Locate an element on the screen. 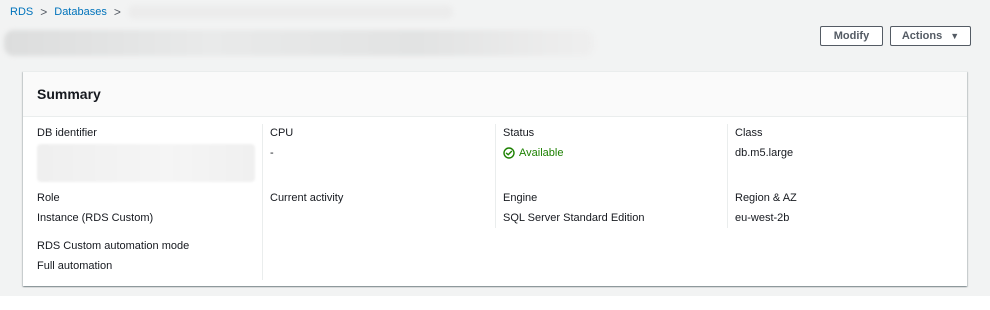 Image resolution: width=990 pixels, height=310 pixels. region-az-value: eu-west-2b is located at coordinates (762, 218).